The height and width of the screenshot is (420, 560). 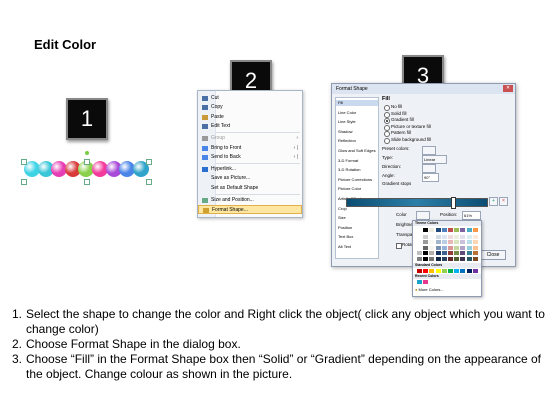 I want to click on sidebar-item: Line Color, so click(x=347, y=113).